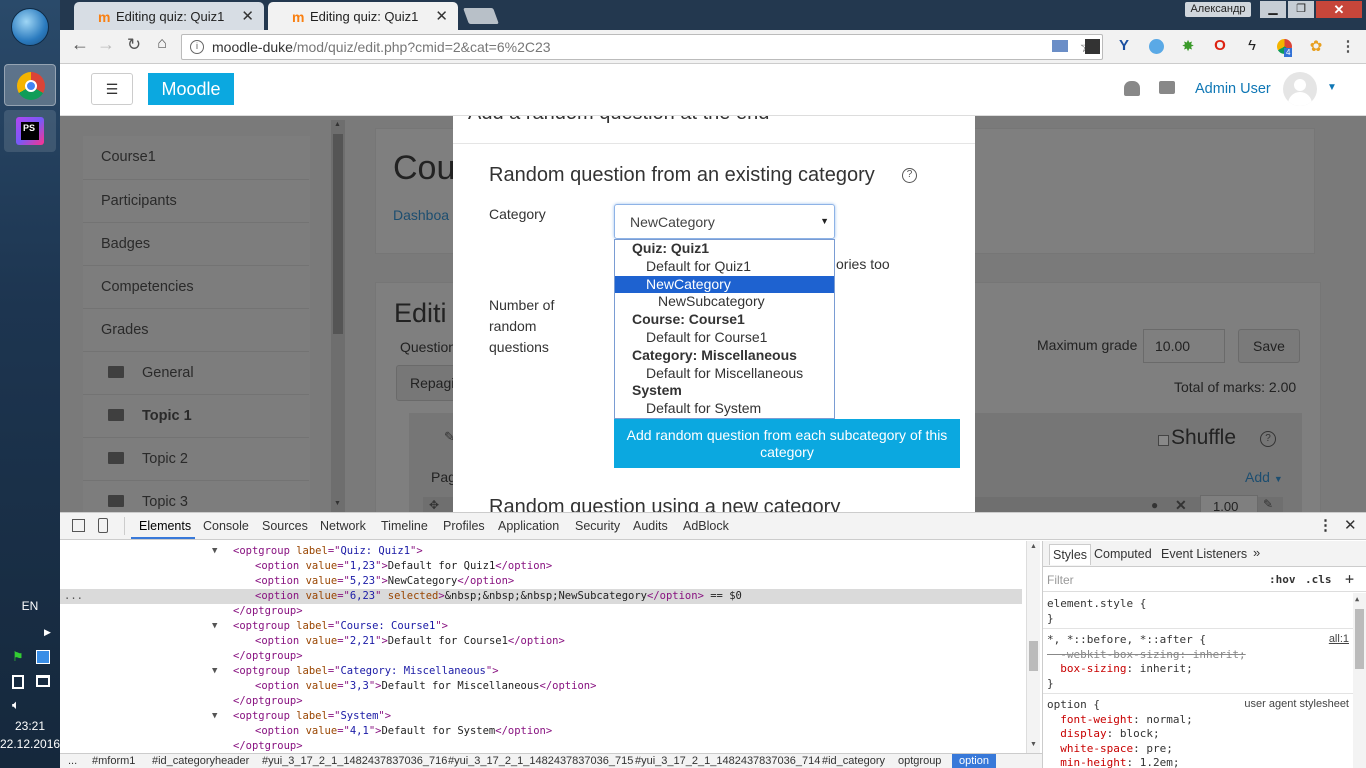 This screenshot has height=768, width=1366. Describe the element at coordinates (727, 761) in the screenshot. I see `breadcrumb-yui-714: #yui_3_17_2_1_1482437837036_714` at that location.